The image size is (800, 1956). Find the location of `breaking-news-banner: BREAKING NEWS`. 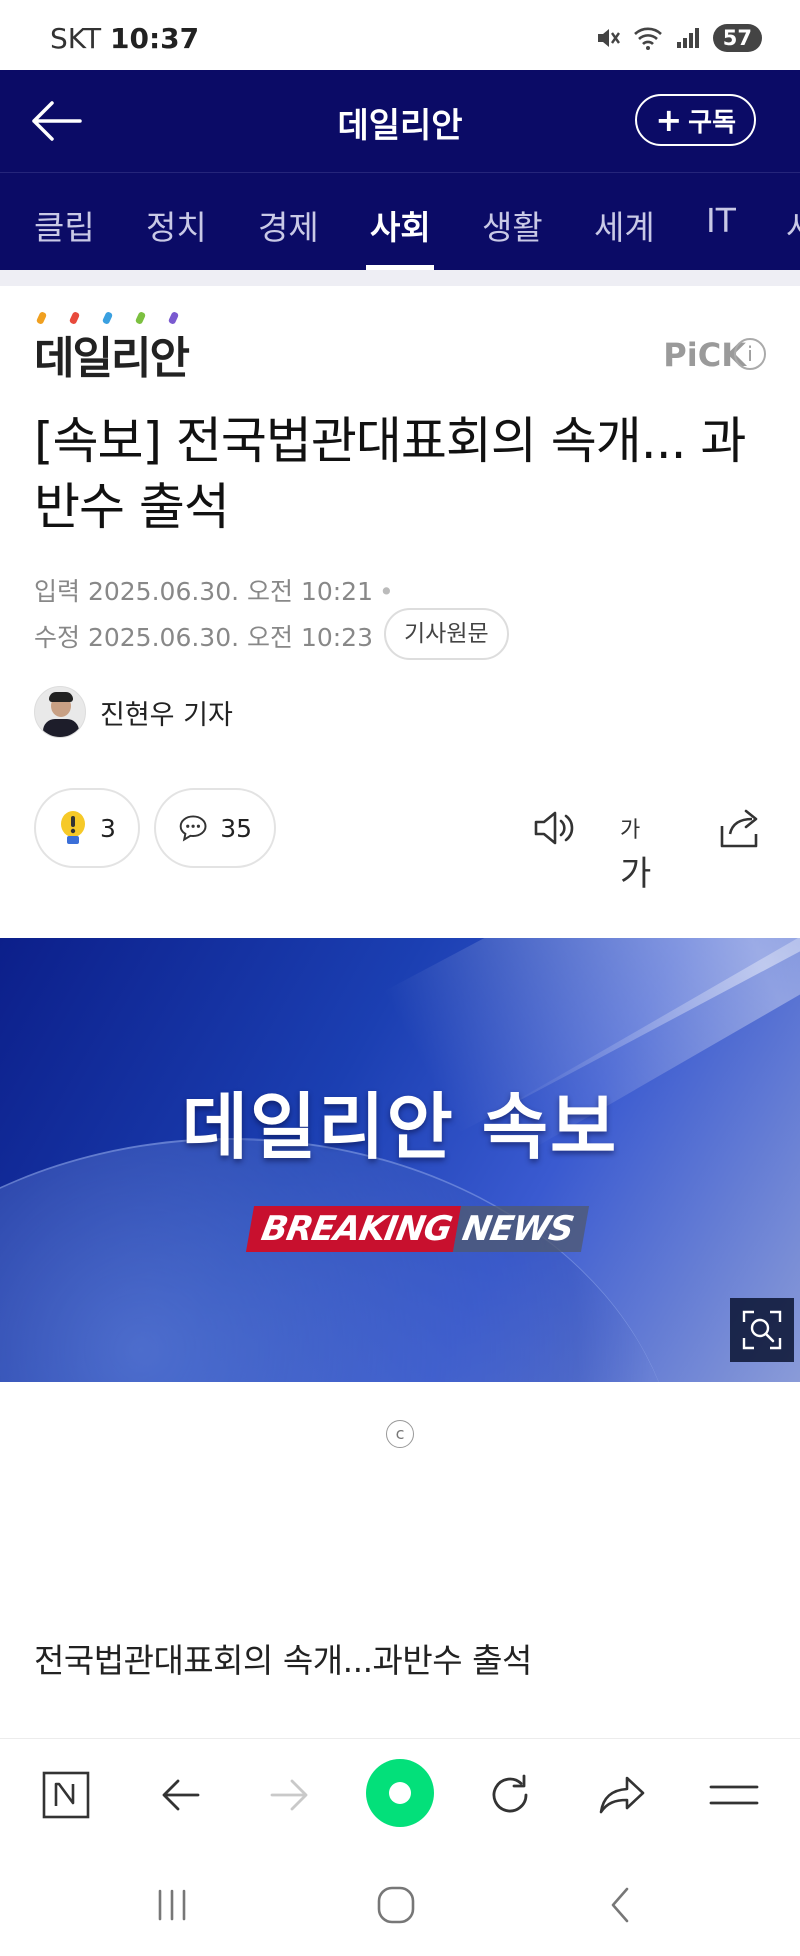

breaking-news-banner: BREAKING NEWS is located at coordinates (417, 1229).